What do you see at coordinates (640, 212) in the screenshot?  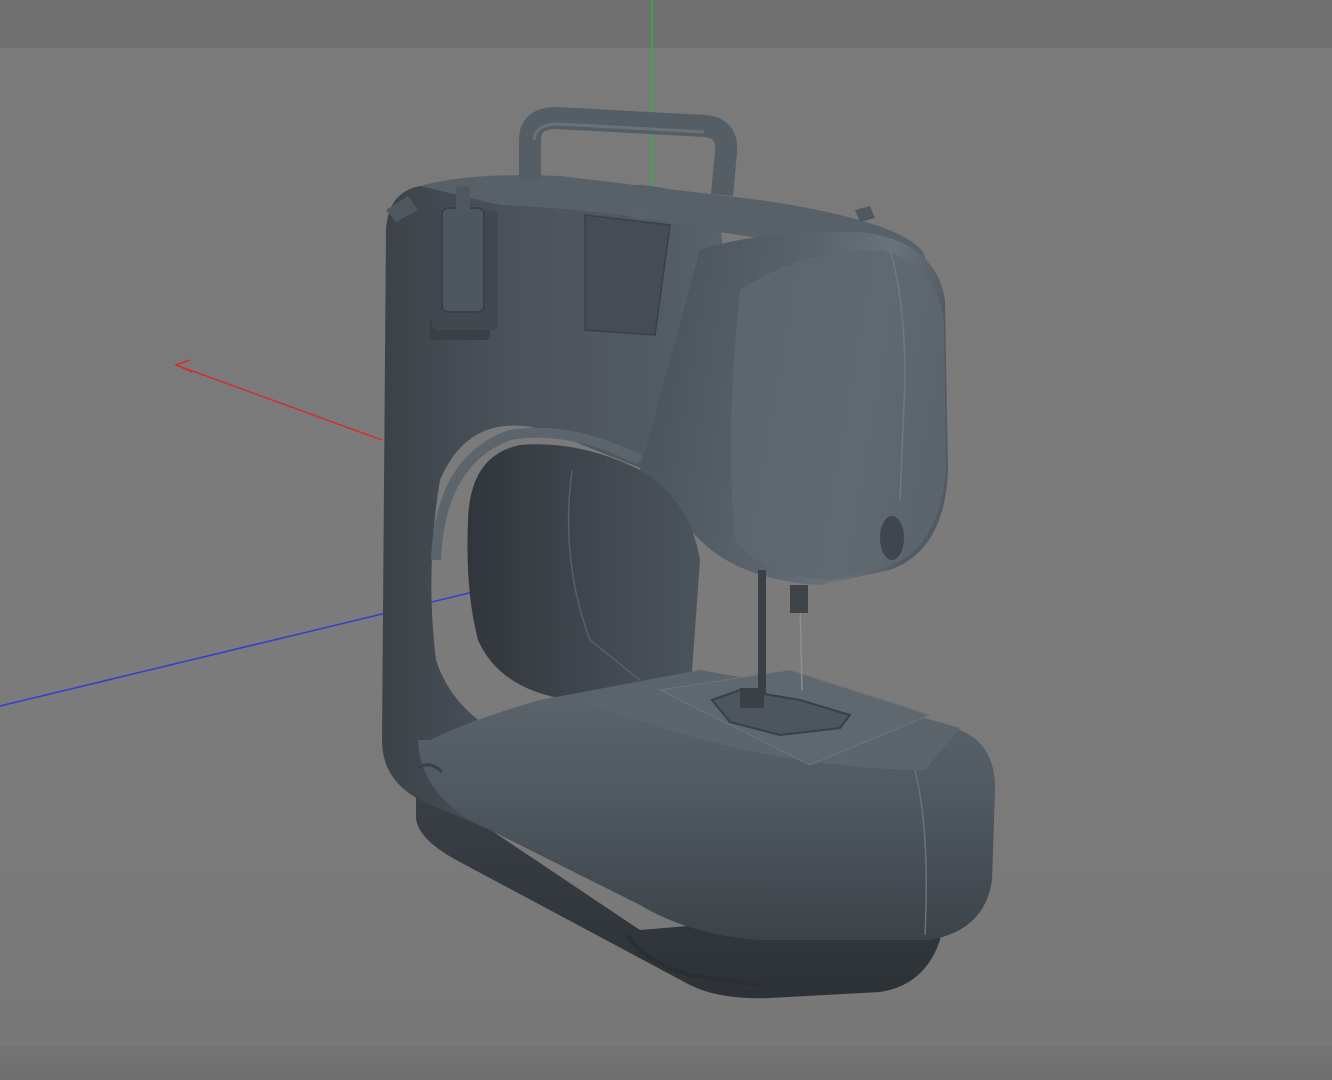 I see `tension-knob` at bounding box center [640, 212].